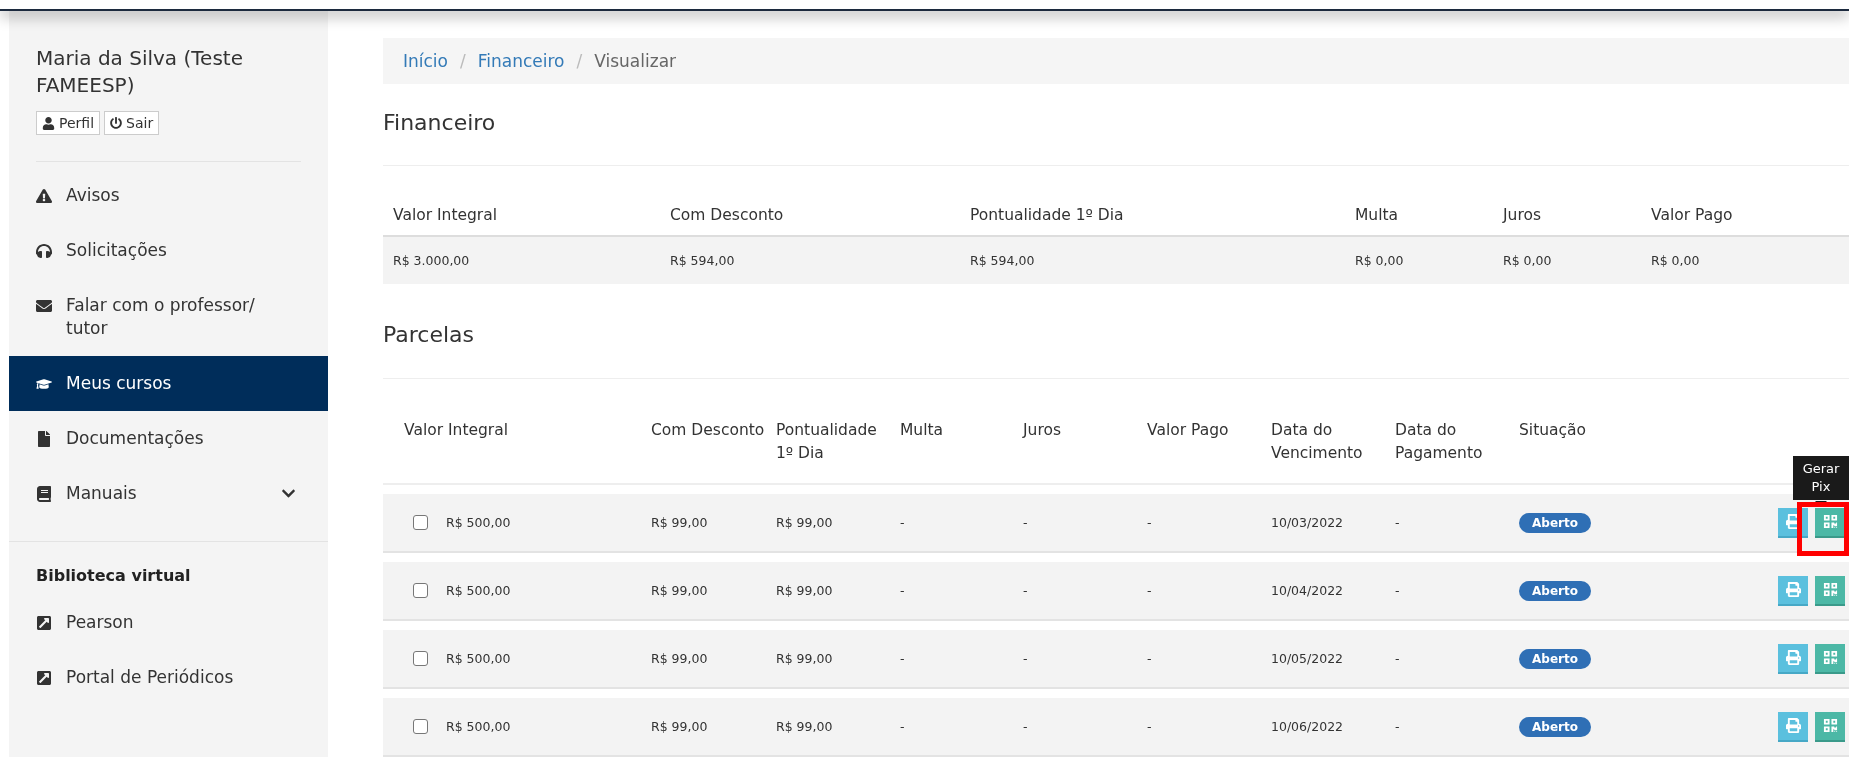 Image resolution: width=1849 pixels, height=757 pixels. Describe the element at coordinates (68, 123) in the screenshot. I see `profile-button: Perfil` at that location.